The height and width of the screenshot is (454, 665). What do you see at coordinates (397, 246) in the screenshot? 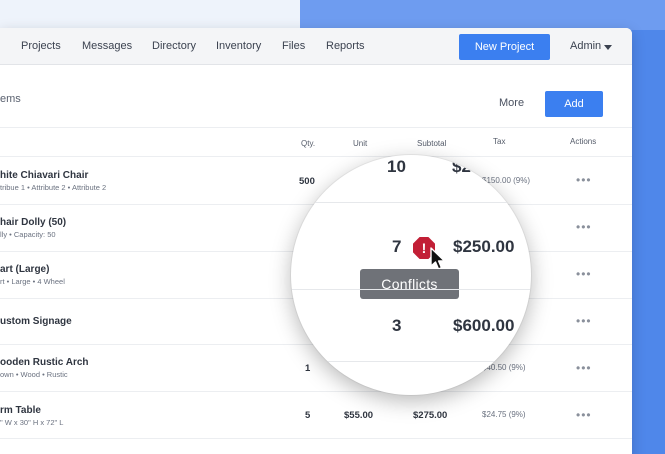
I see `zoom-row2-qty: 7` at bounding box center [397, 246].